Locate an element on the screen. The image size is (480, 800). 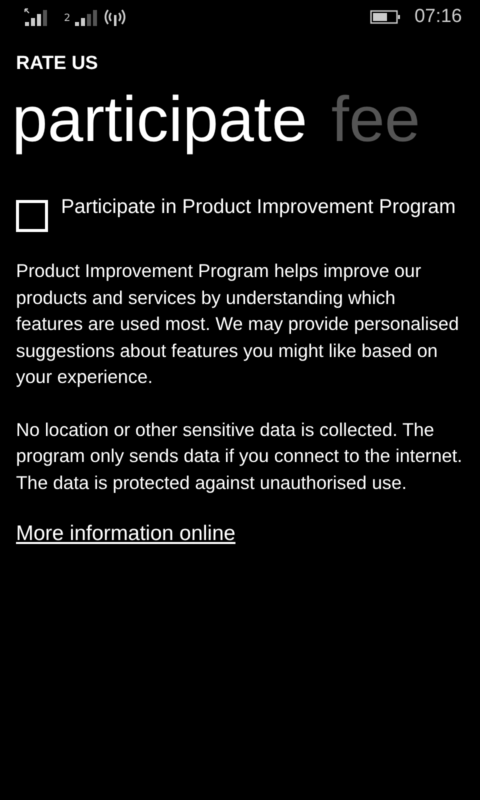
more-info-link: More information online is located at coordinates (126, 534).